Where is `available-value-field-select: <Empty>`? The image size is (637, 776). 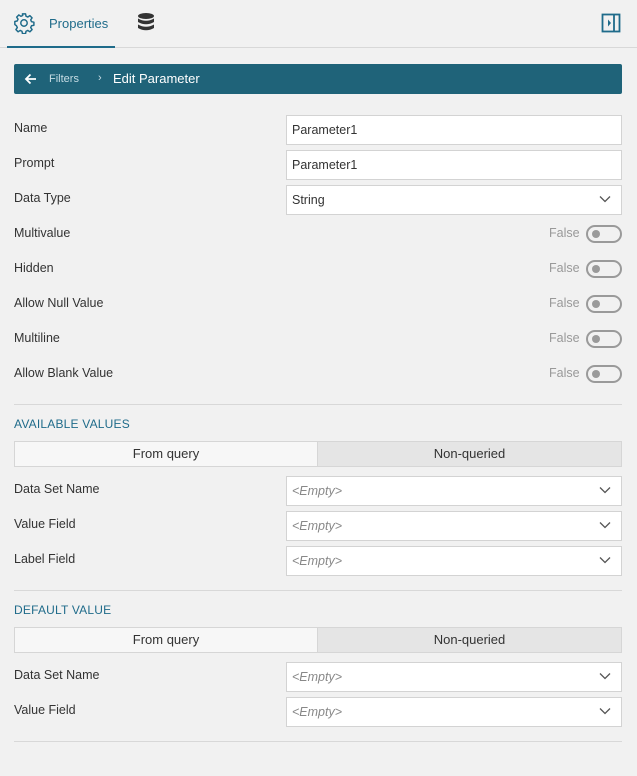 available-value-field-select: <Empty> is located at coordinates (454, 526).